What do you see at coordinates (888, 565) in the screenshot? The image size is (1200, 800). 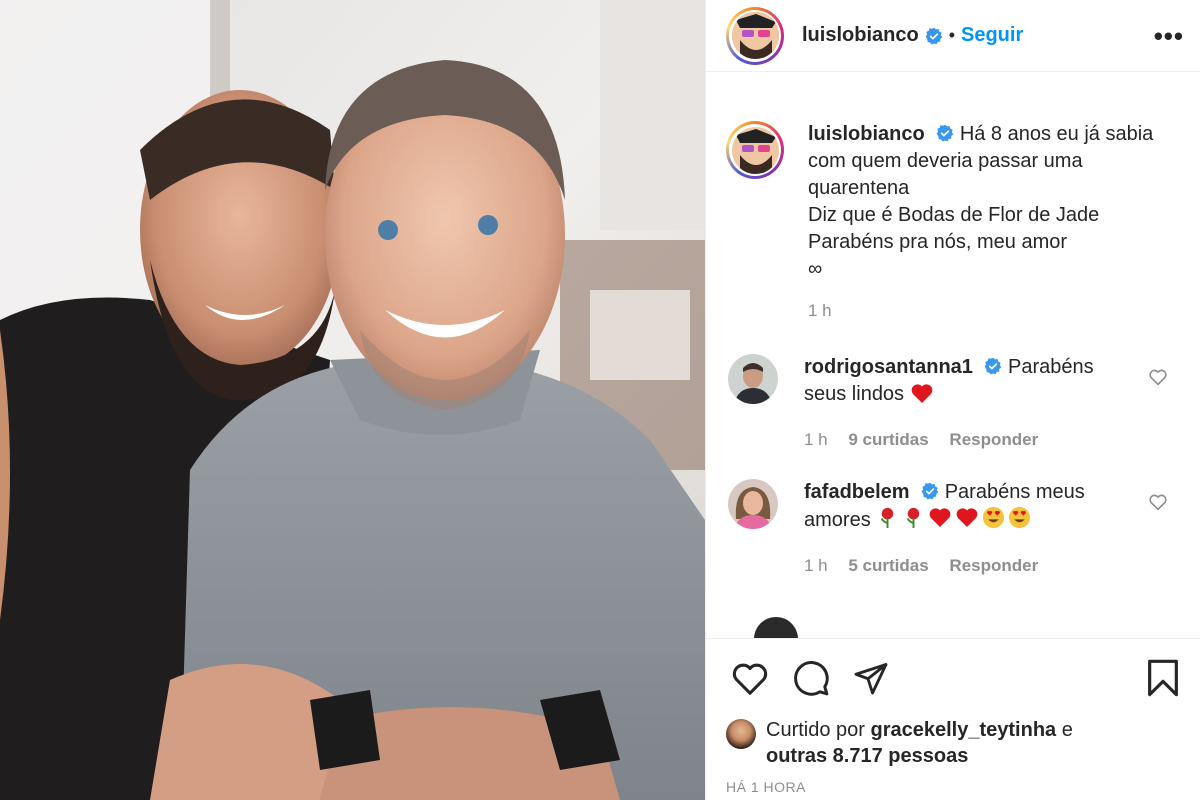 I see `comment-likes-count: 5 curtidas` at bounding box center [888, 565].